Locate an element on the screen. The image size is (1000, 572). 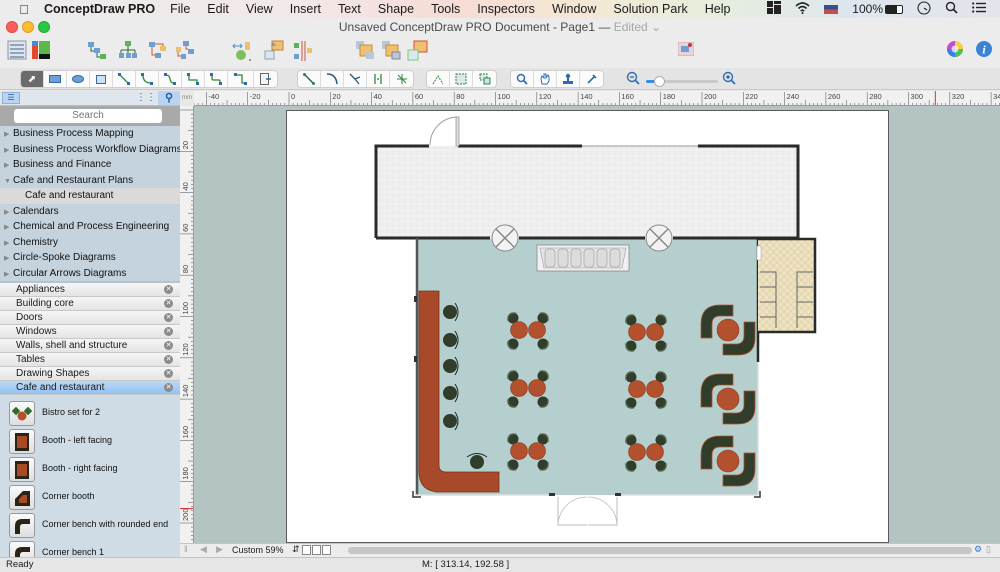
vertical-scrollbar is located at coordinates (994, 324).